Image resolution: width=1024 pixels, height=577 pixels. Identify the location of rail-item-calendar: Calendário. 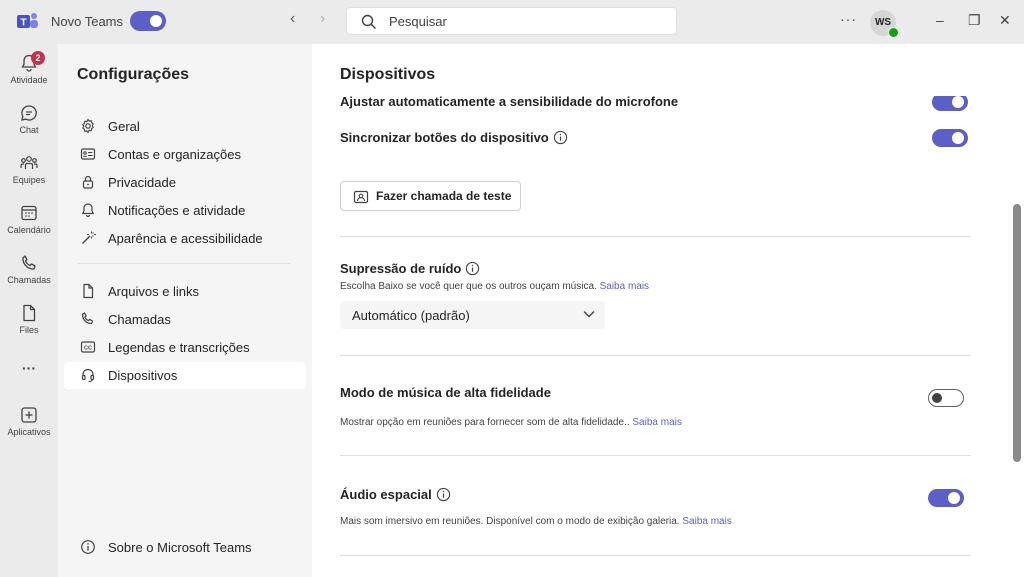
(29, 219).